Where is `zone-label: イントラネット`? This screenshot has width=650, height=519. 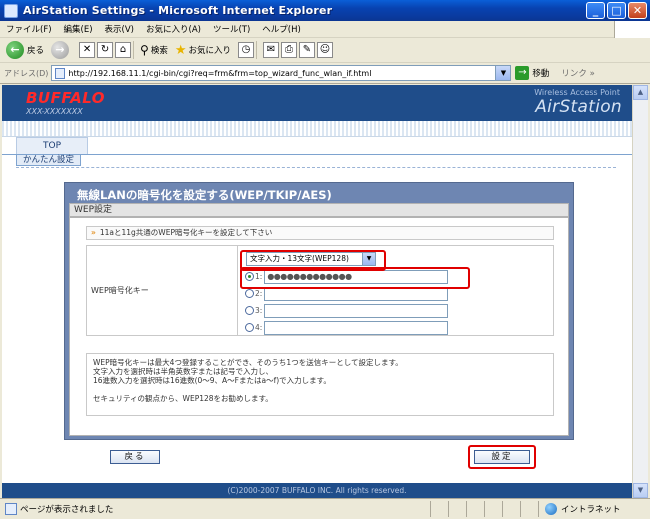
zone-label: イントラネット is located at coordinates (591, 510).